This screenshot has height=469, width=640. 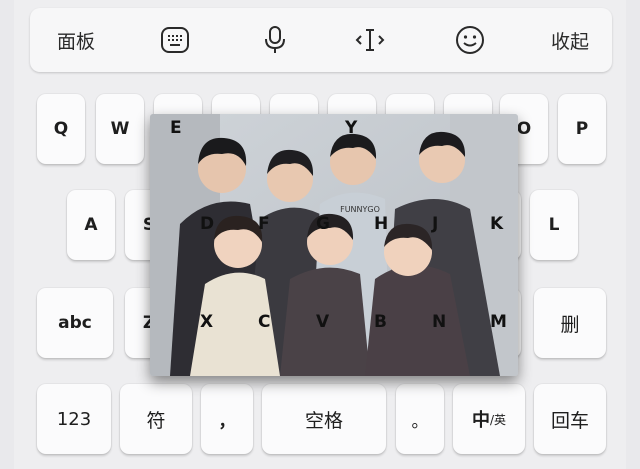 I want to click on key-label: 空格, so click(x=323, y=420).